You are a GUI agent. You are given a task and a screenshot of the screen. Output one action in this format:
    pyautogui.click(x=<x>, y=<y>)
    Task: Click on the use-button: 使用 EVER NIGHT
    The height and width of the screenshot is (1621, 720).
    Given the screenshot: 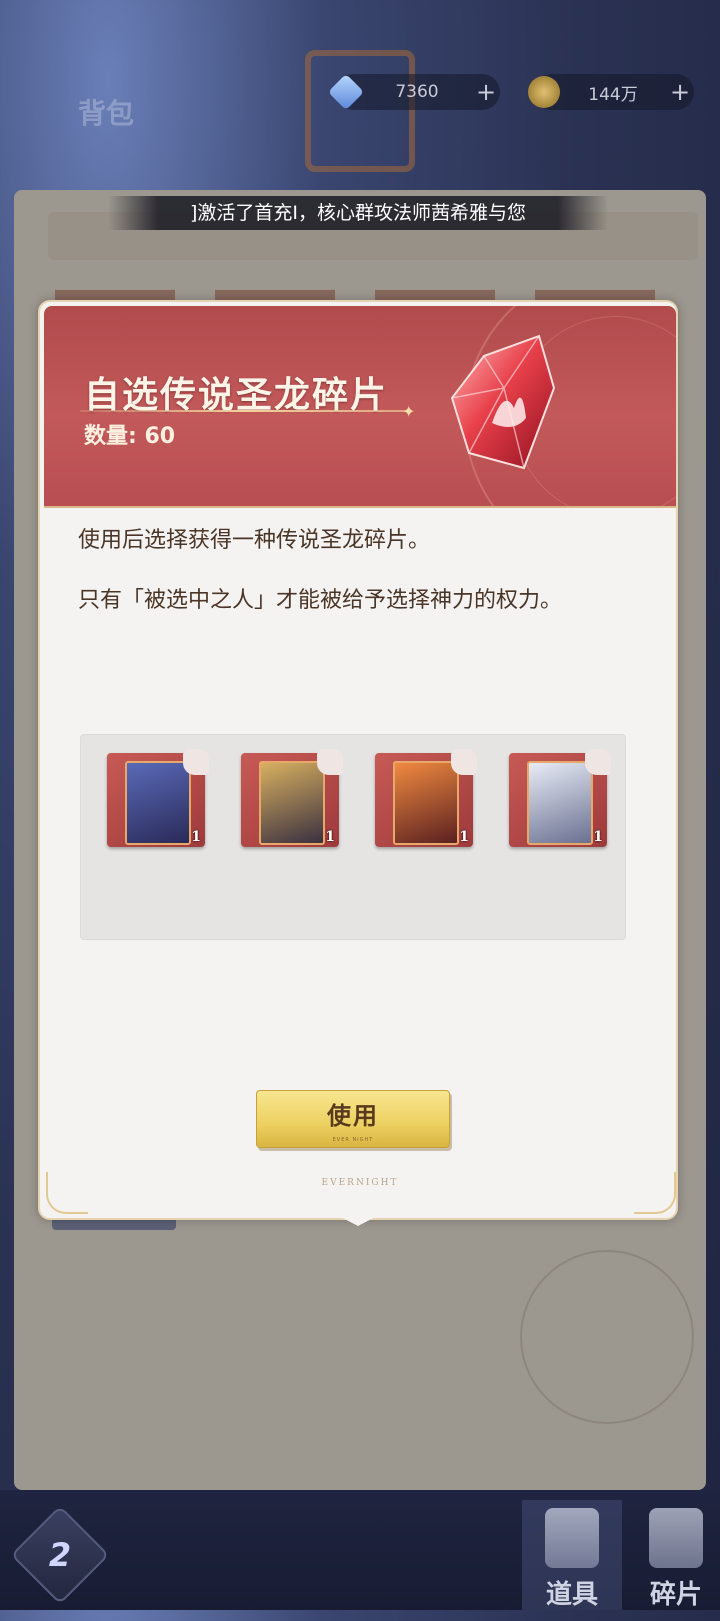 What is the action you would take?
    pyautogui.click(x=353, y=1119)
    